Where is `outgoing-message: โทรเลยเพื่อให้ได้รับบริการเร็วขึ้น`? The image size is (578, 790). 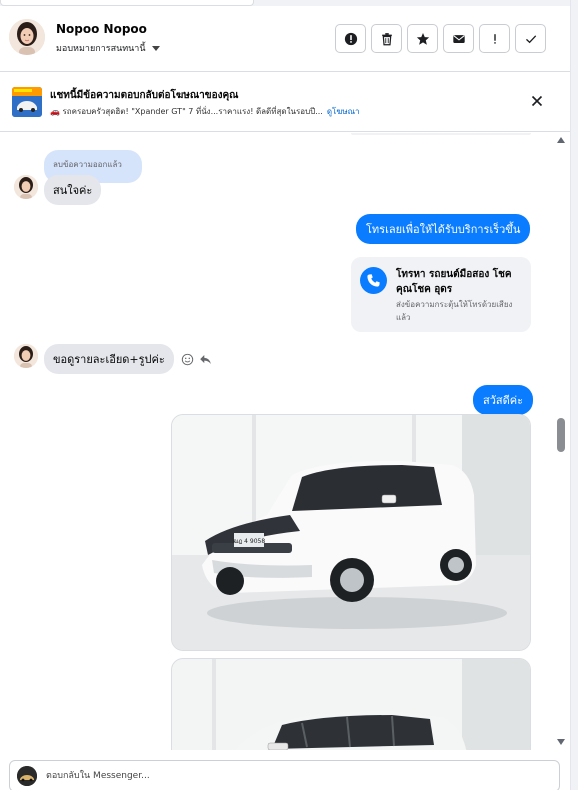
outgoing-message: โทรเลยเพื่อให้ได้รับบริการเร็วขึ้น is located at coordinates (443, 229).